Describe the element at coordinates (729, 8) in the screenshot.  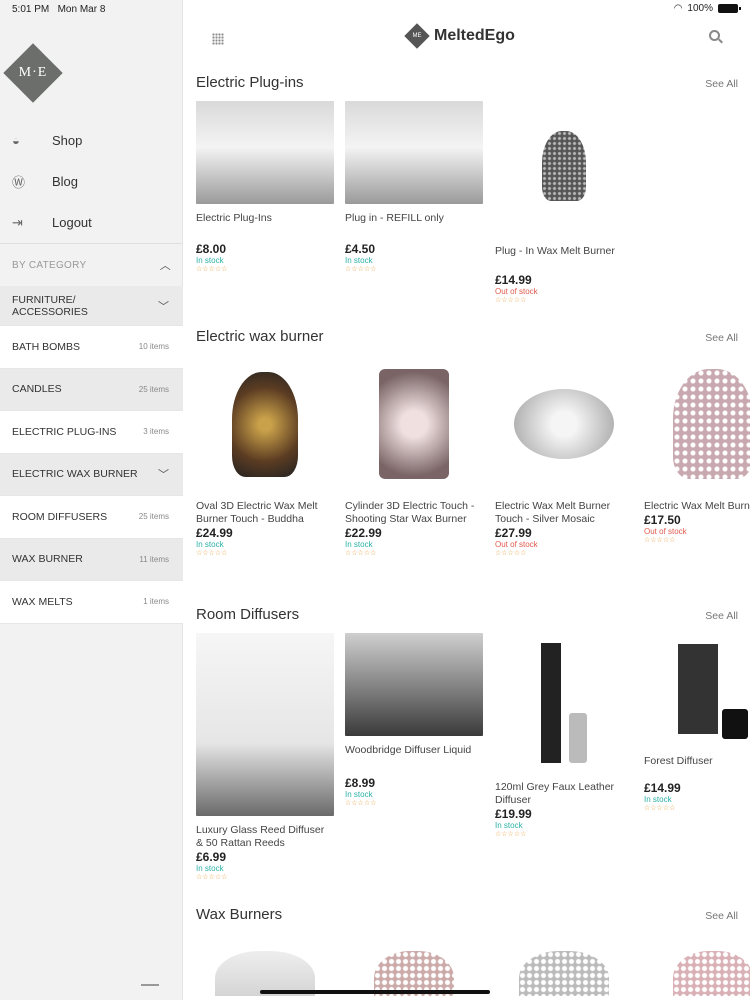
I see `battery-icon` at that location.